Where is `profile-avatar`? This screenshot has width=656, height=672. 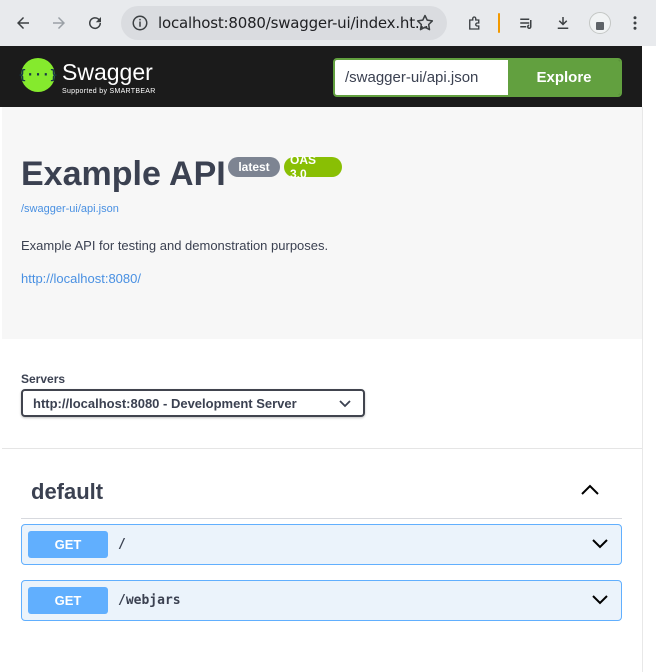 profile-avatar is located at coordinates (600, 23).